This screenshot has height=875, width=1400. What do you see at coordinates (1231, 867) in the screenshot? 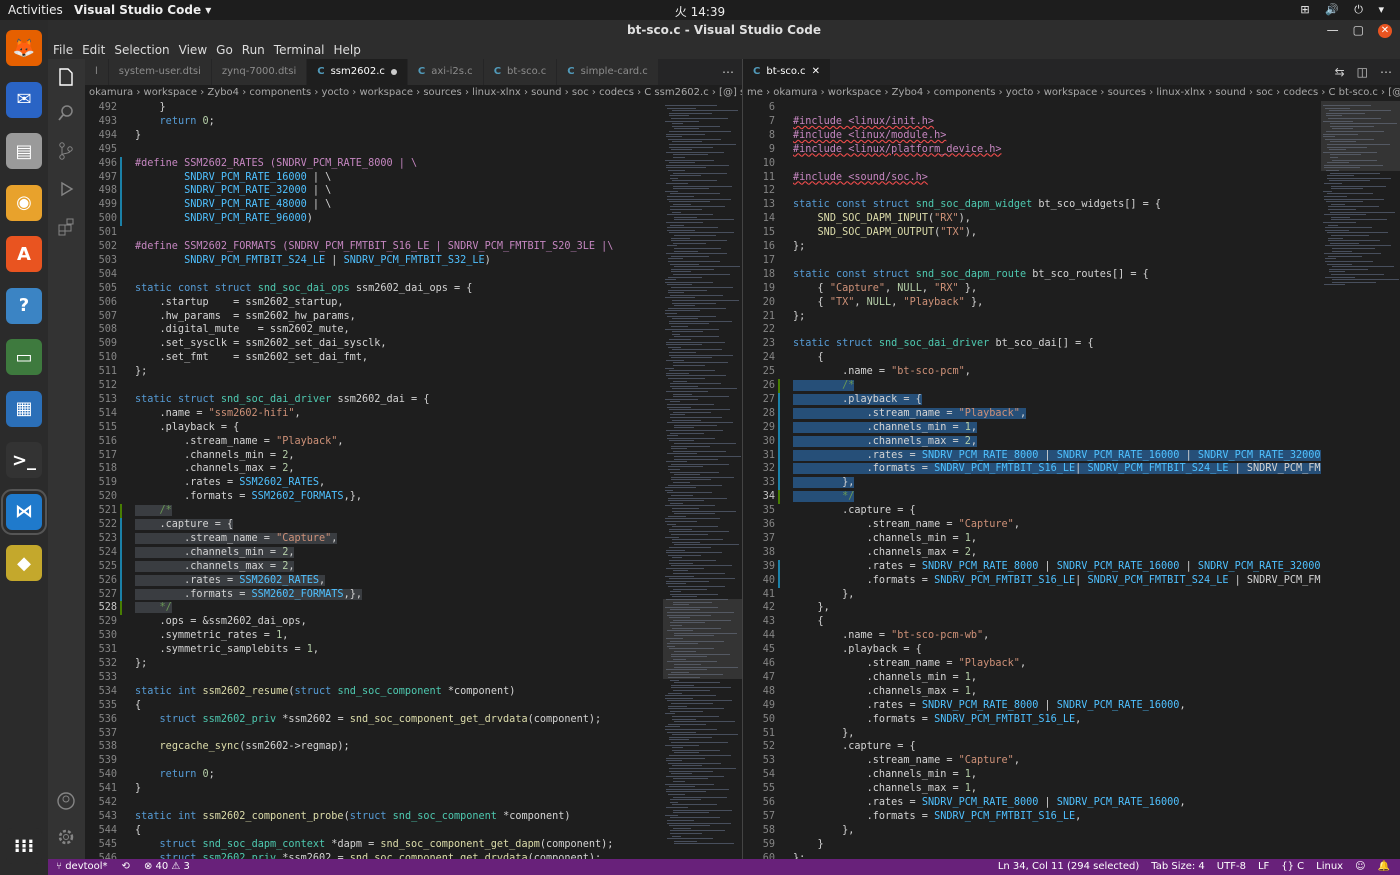
I see `encoding: UTF-8` at bounding box center [1231, 867].